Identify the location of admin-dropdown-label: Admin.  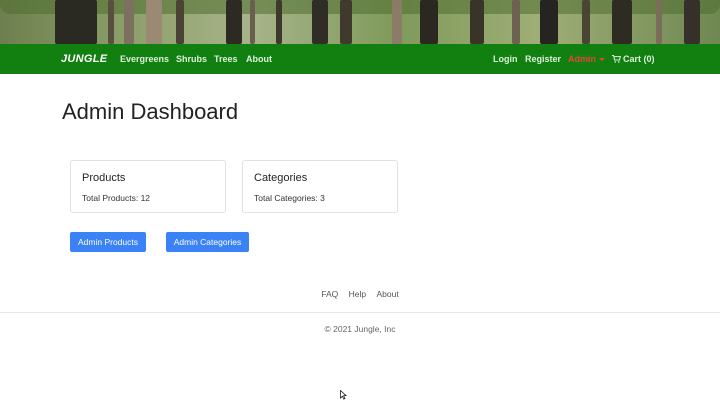
(582, 59).